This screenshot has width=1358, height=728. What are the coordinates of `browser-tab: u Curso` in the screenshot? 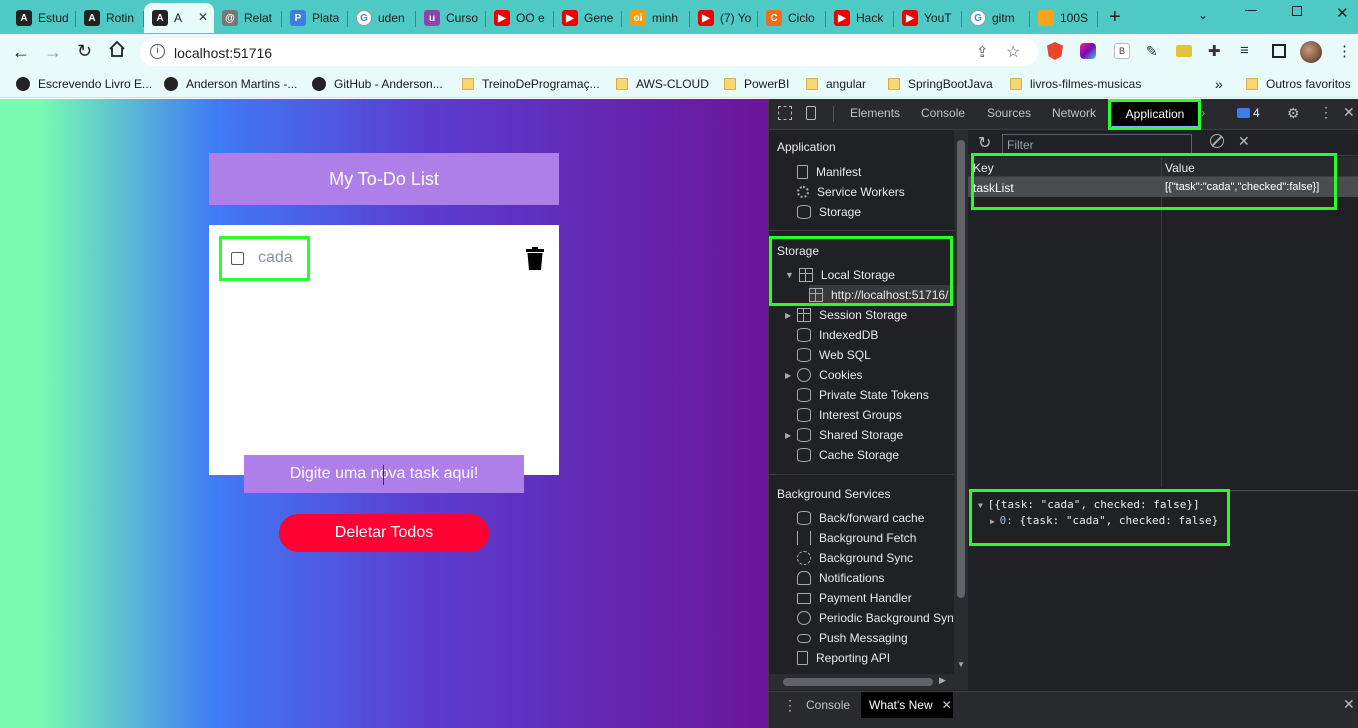 It's located at (451, 18).